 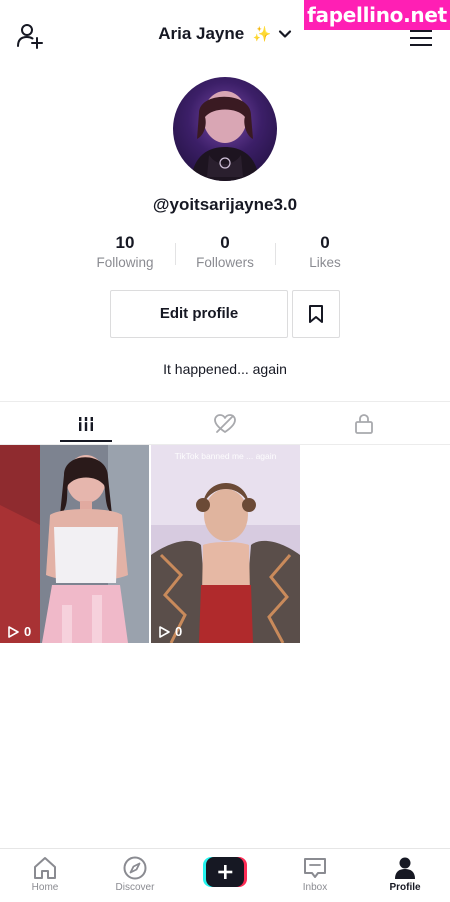 What do you see at coordinates (284, 34) in the screenshot?
I see `chevron-down-icon` at bounding box center [284, 34].